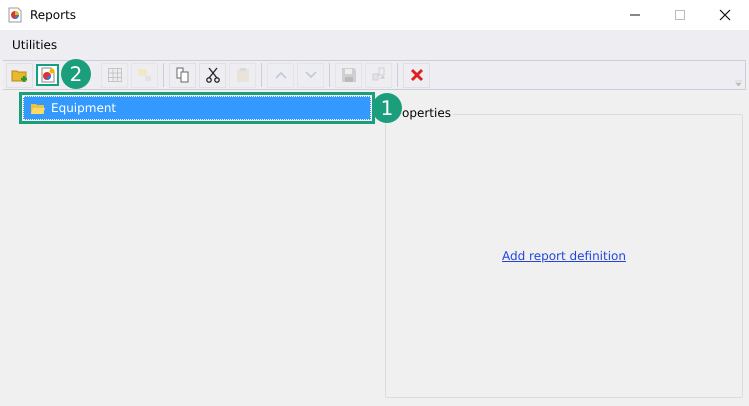 This screenshot has width=749, height=406. I want to click on scissors-icon, so click(212, 75).